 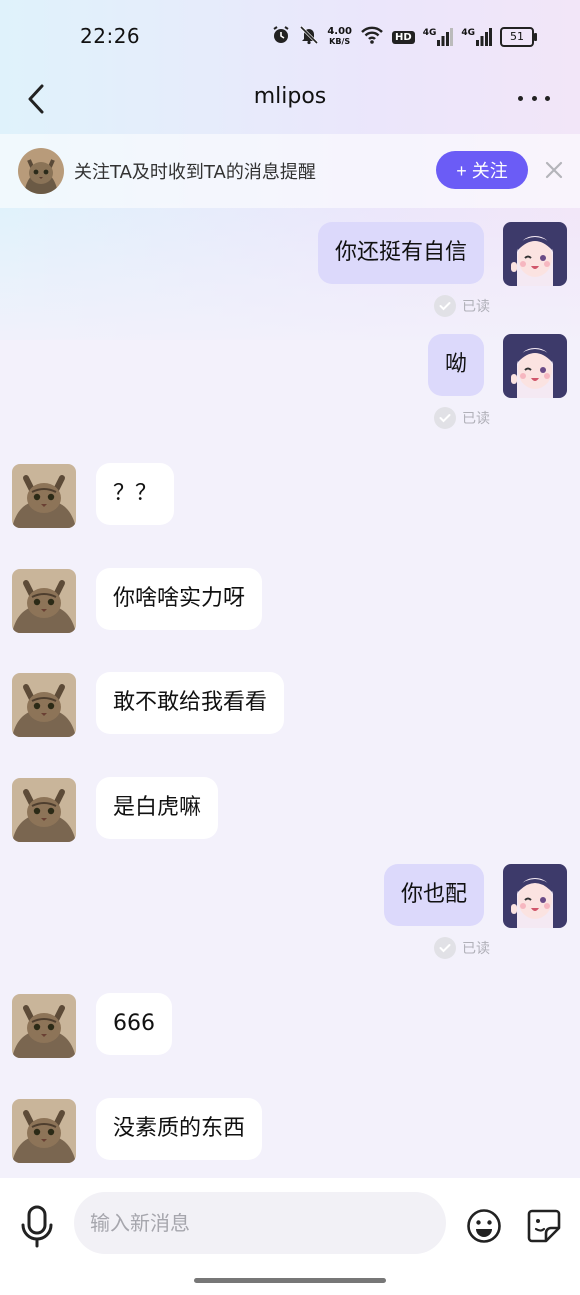 I want to click on status-time: 22:26, so click(x=110, y=36).